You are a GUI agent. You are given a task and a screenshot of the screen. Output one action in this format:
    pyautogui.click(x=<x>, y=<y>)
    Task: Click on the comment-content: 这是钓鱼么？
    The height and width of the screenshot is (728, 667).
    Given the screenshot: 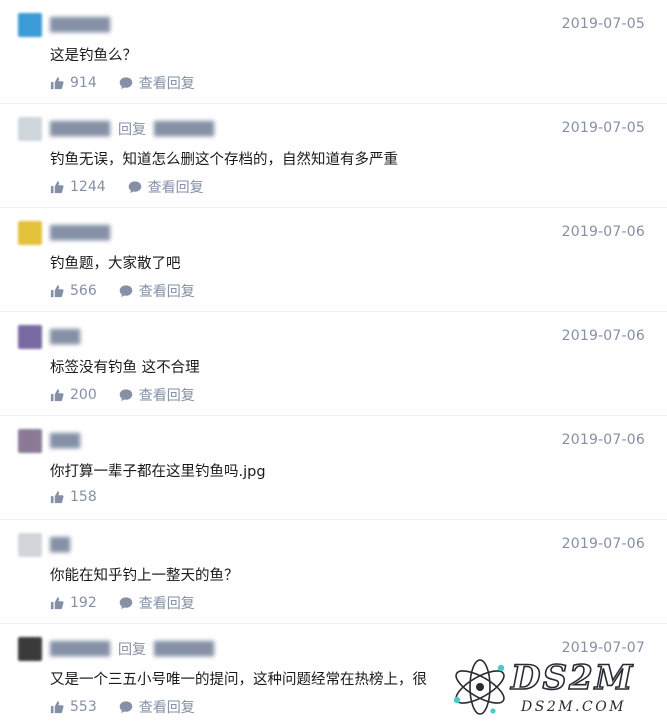 What is the action you would take?
    pyautogui.click(x=93, y=56)
    